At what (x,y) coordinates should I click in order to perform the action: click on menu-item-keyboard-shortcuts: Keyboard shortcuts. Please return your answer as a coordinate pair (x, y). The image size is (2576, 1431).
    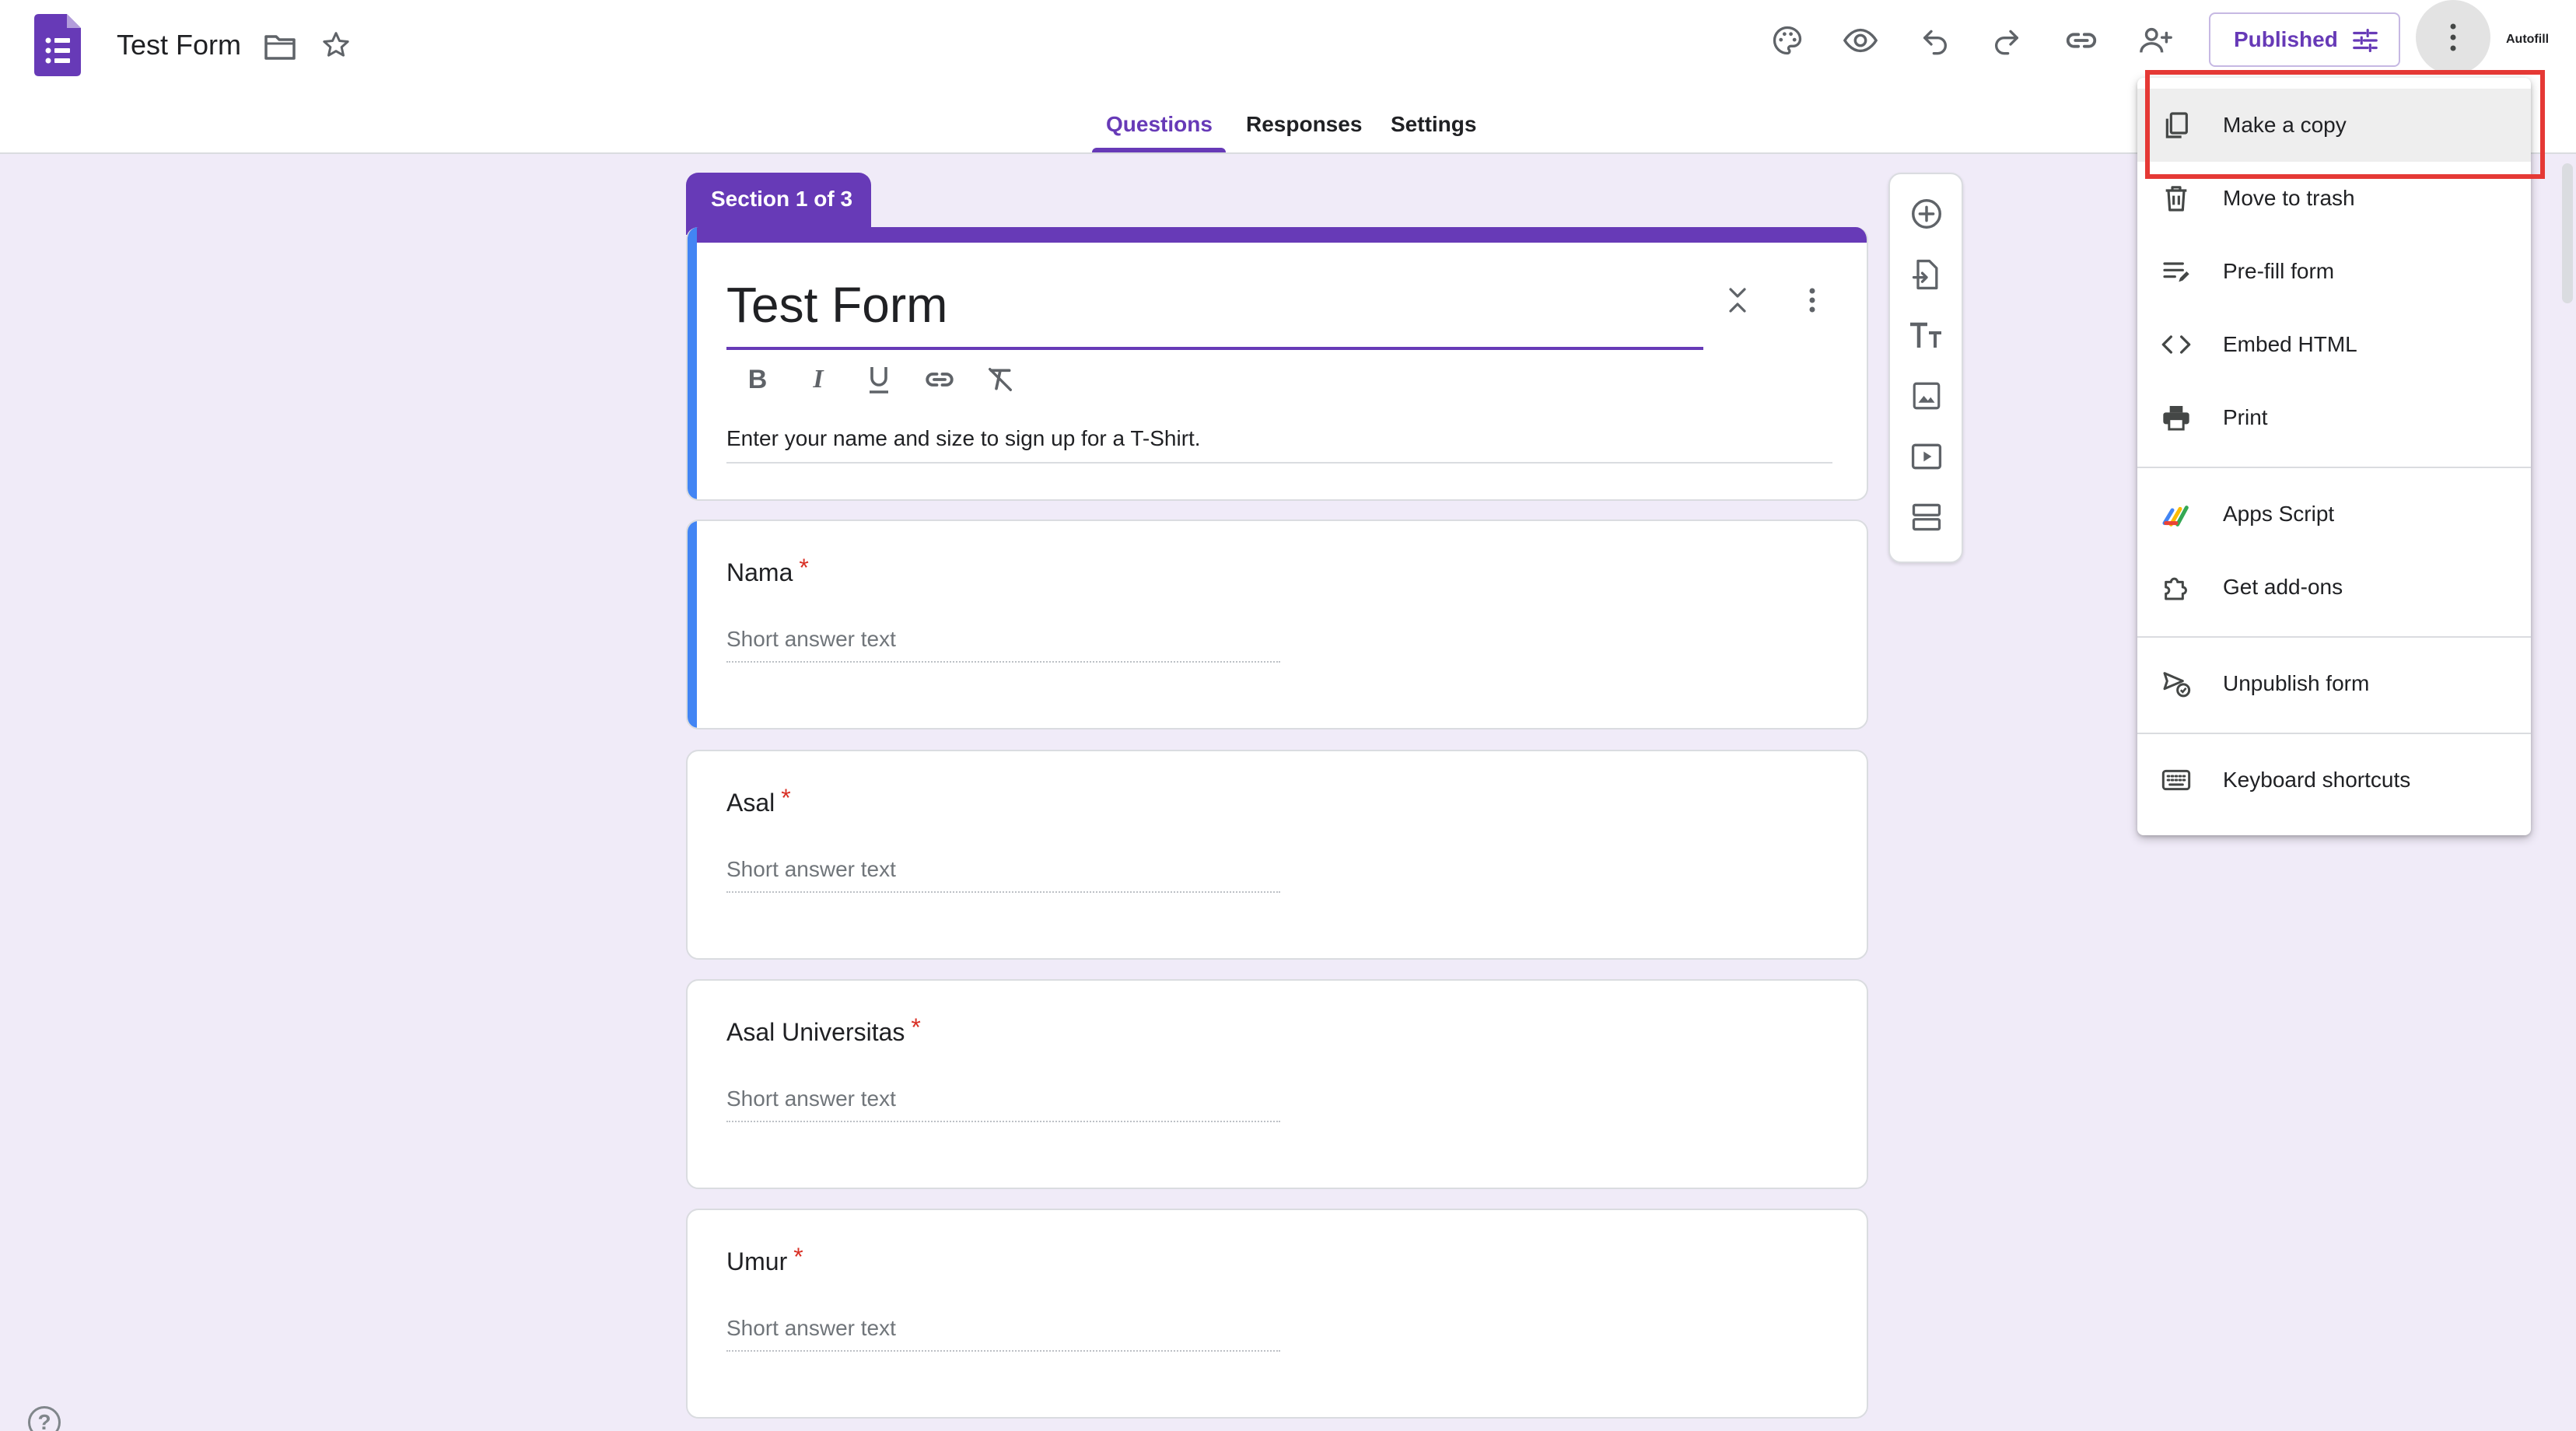
    Looking at the image, I should click on (2334, 780).